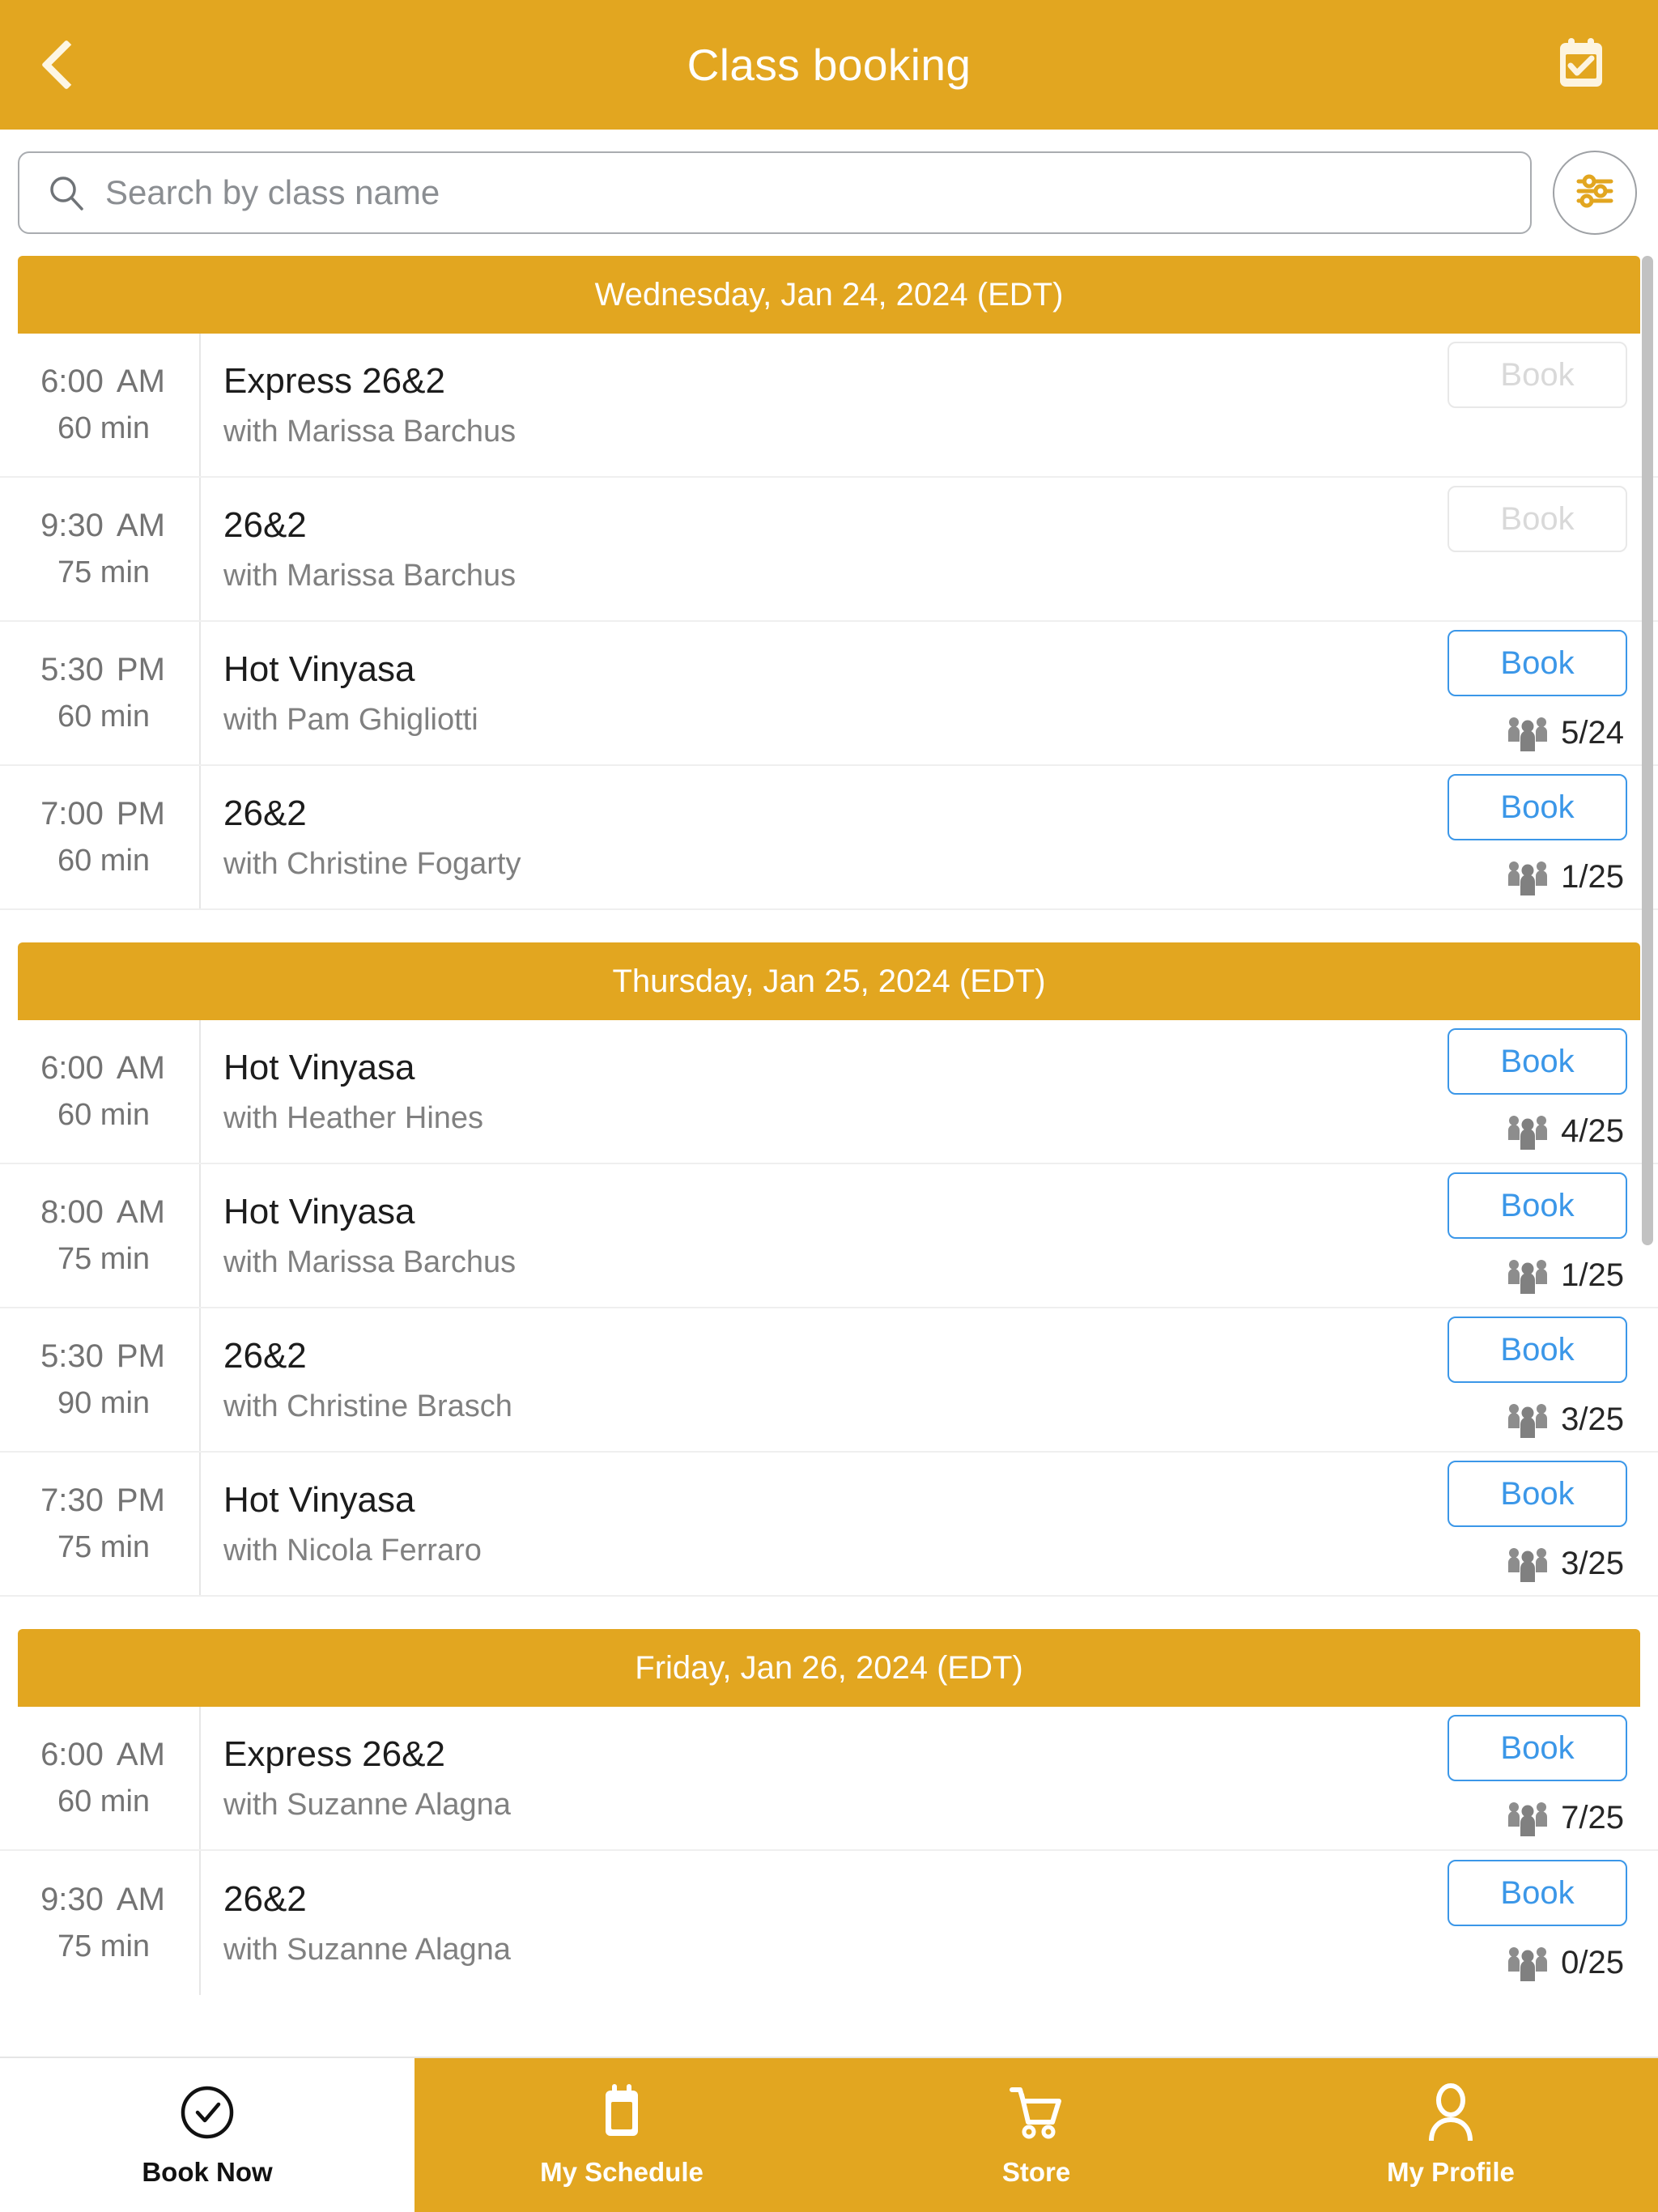 Image resolution: width=1658 pixels, height=2212 pixels. Describe the element at coordinates (783, 549) in the screenshot. I see `class-info-column: 26&2 with Marissa Barchus` at that location.